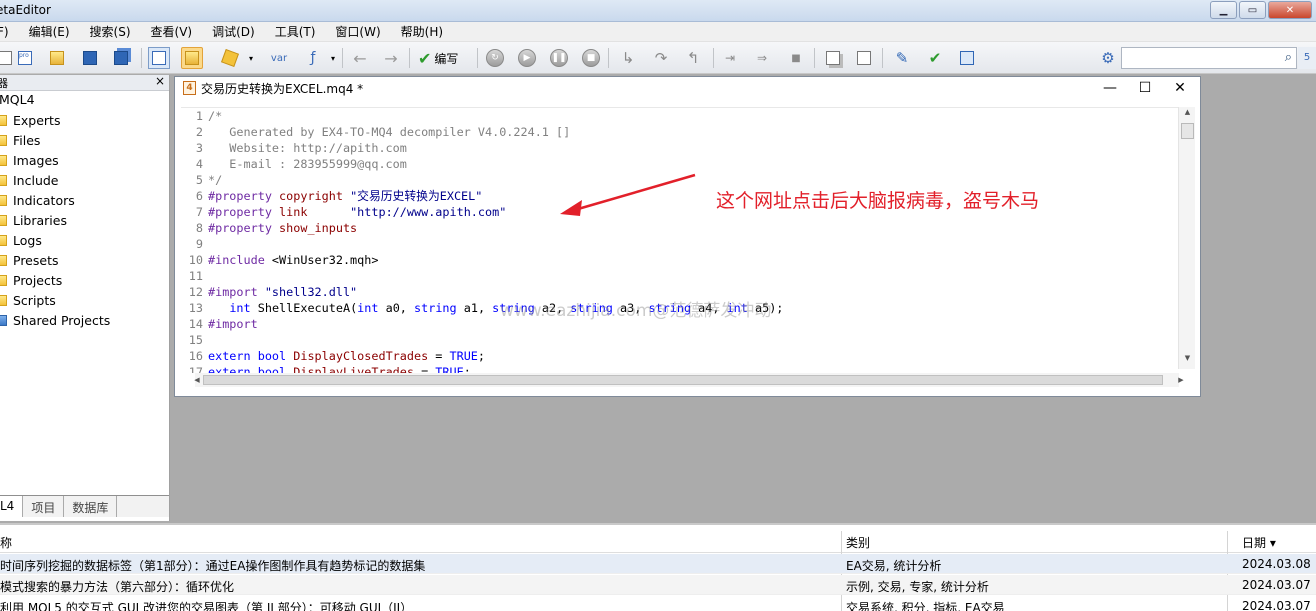 This screenshot has height=611, width=1316. I want to click on menu-search: 搜索(S), so click(110, 31).